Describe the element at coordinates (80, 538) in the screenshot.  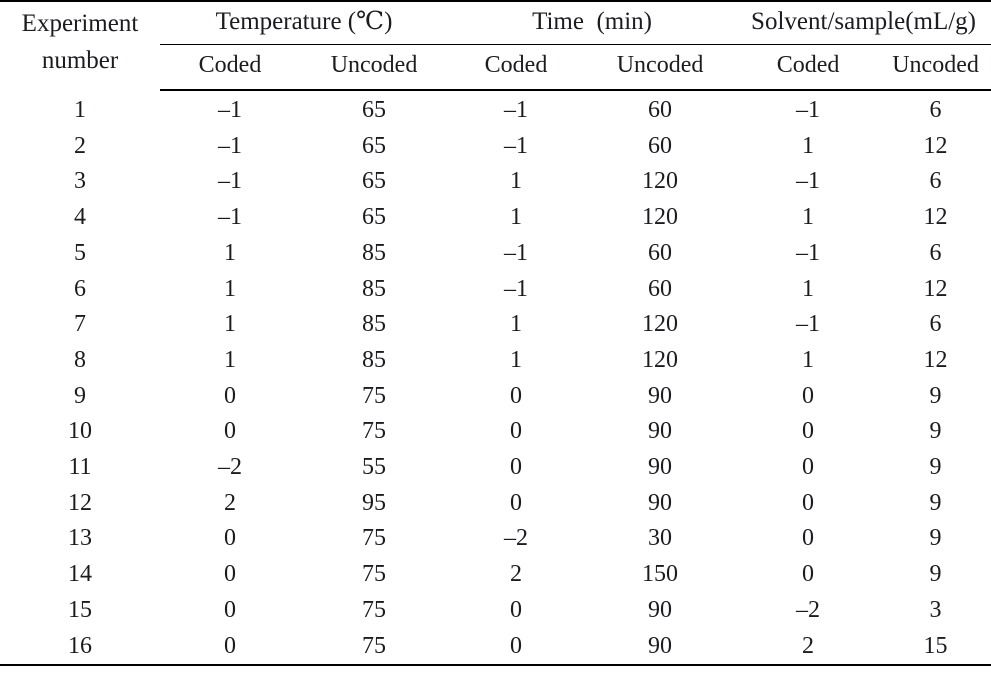
I see `cell-experiment-number: 13` at that location.